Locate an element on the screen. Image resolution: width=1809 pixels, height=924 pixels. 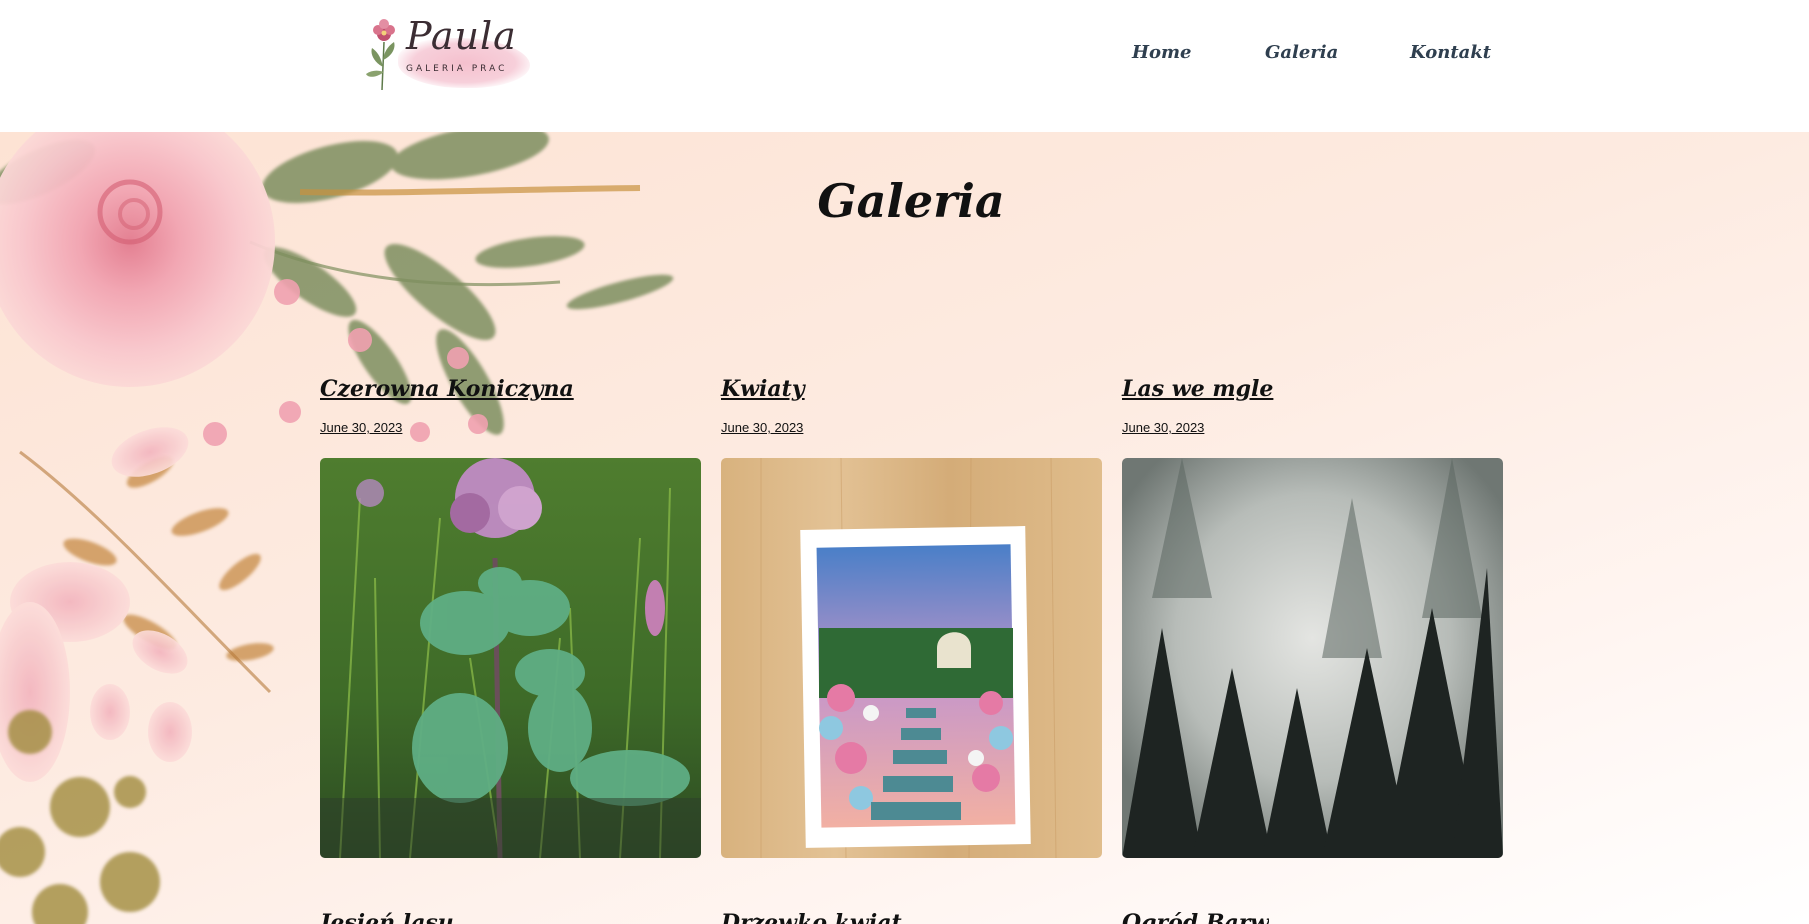
nav-galeria-link: Galeria is located at coordinates (1301, 52).